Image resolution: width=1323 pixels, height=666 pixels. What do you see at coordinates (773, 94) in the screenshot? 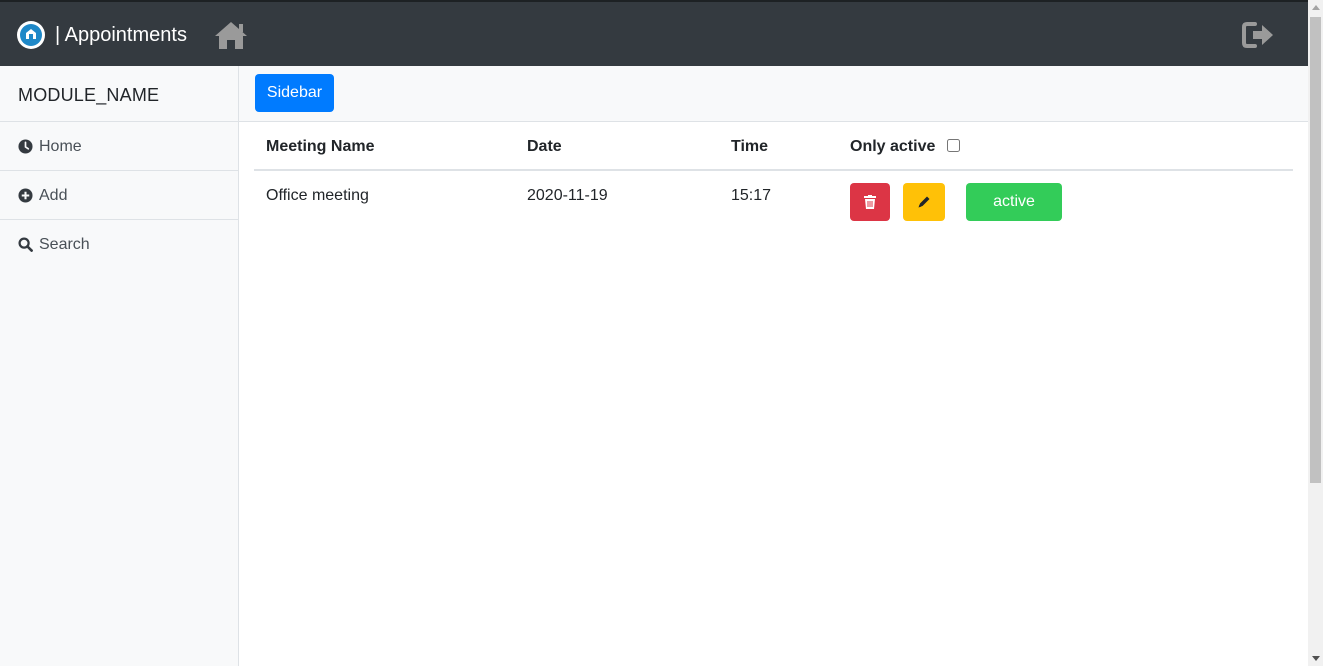
I see `content-header: Sidebar` at bounding box center [773, 94].